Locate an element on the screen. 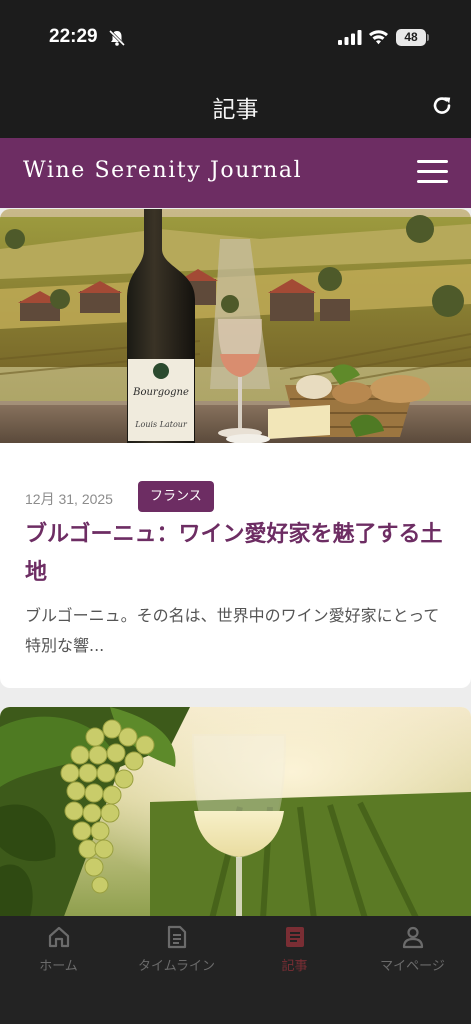 Image resolution: width=471 pixels, height=1024 pixels. bottom-tab-bar: ホーム タイムライン 記事 マイページ is located at coordinates (235, 970).